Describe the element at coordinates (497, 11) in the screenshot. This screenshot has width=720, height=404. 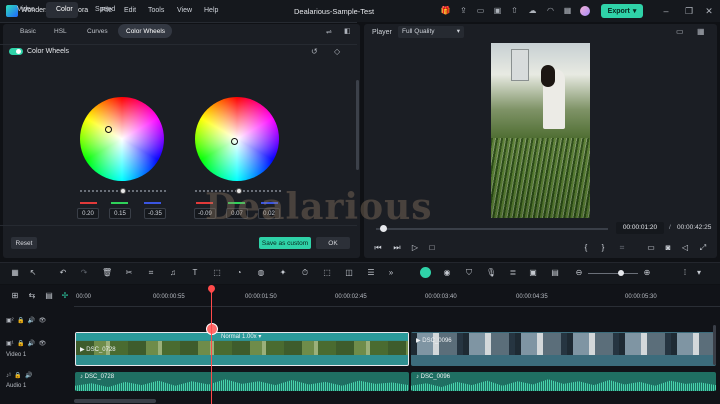
I see `screen-icon: ▣` at that location.